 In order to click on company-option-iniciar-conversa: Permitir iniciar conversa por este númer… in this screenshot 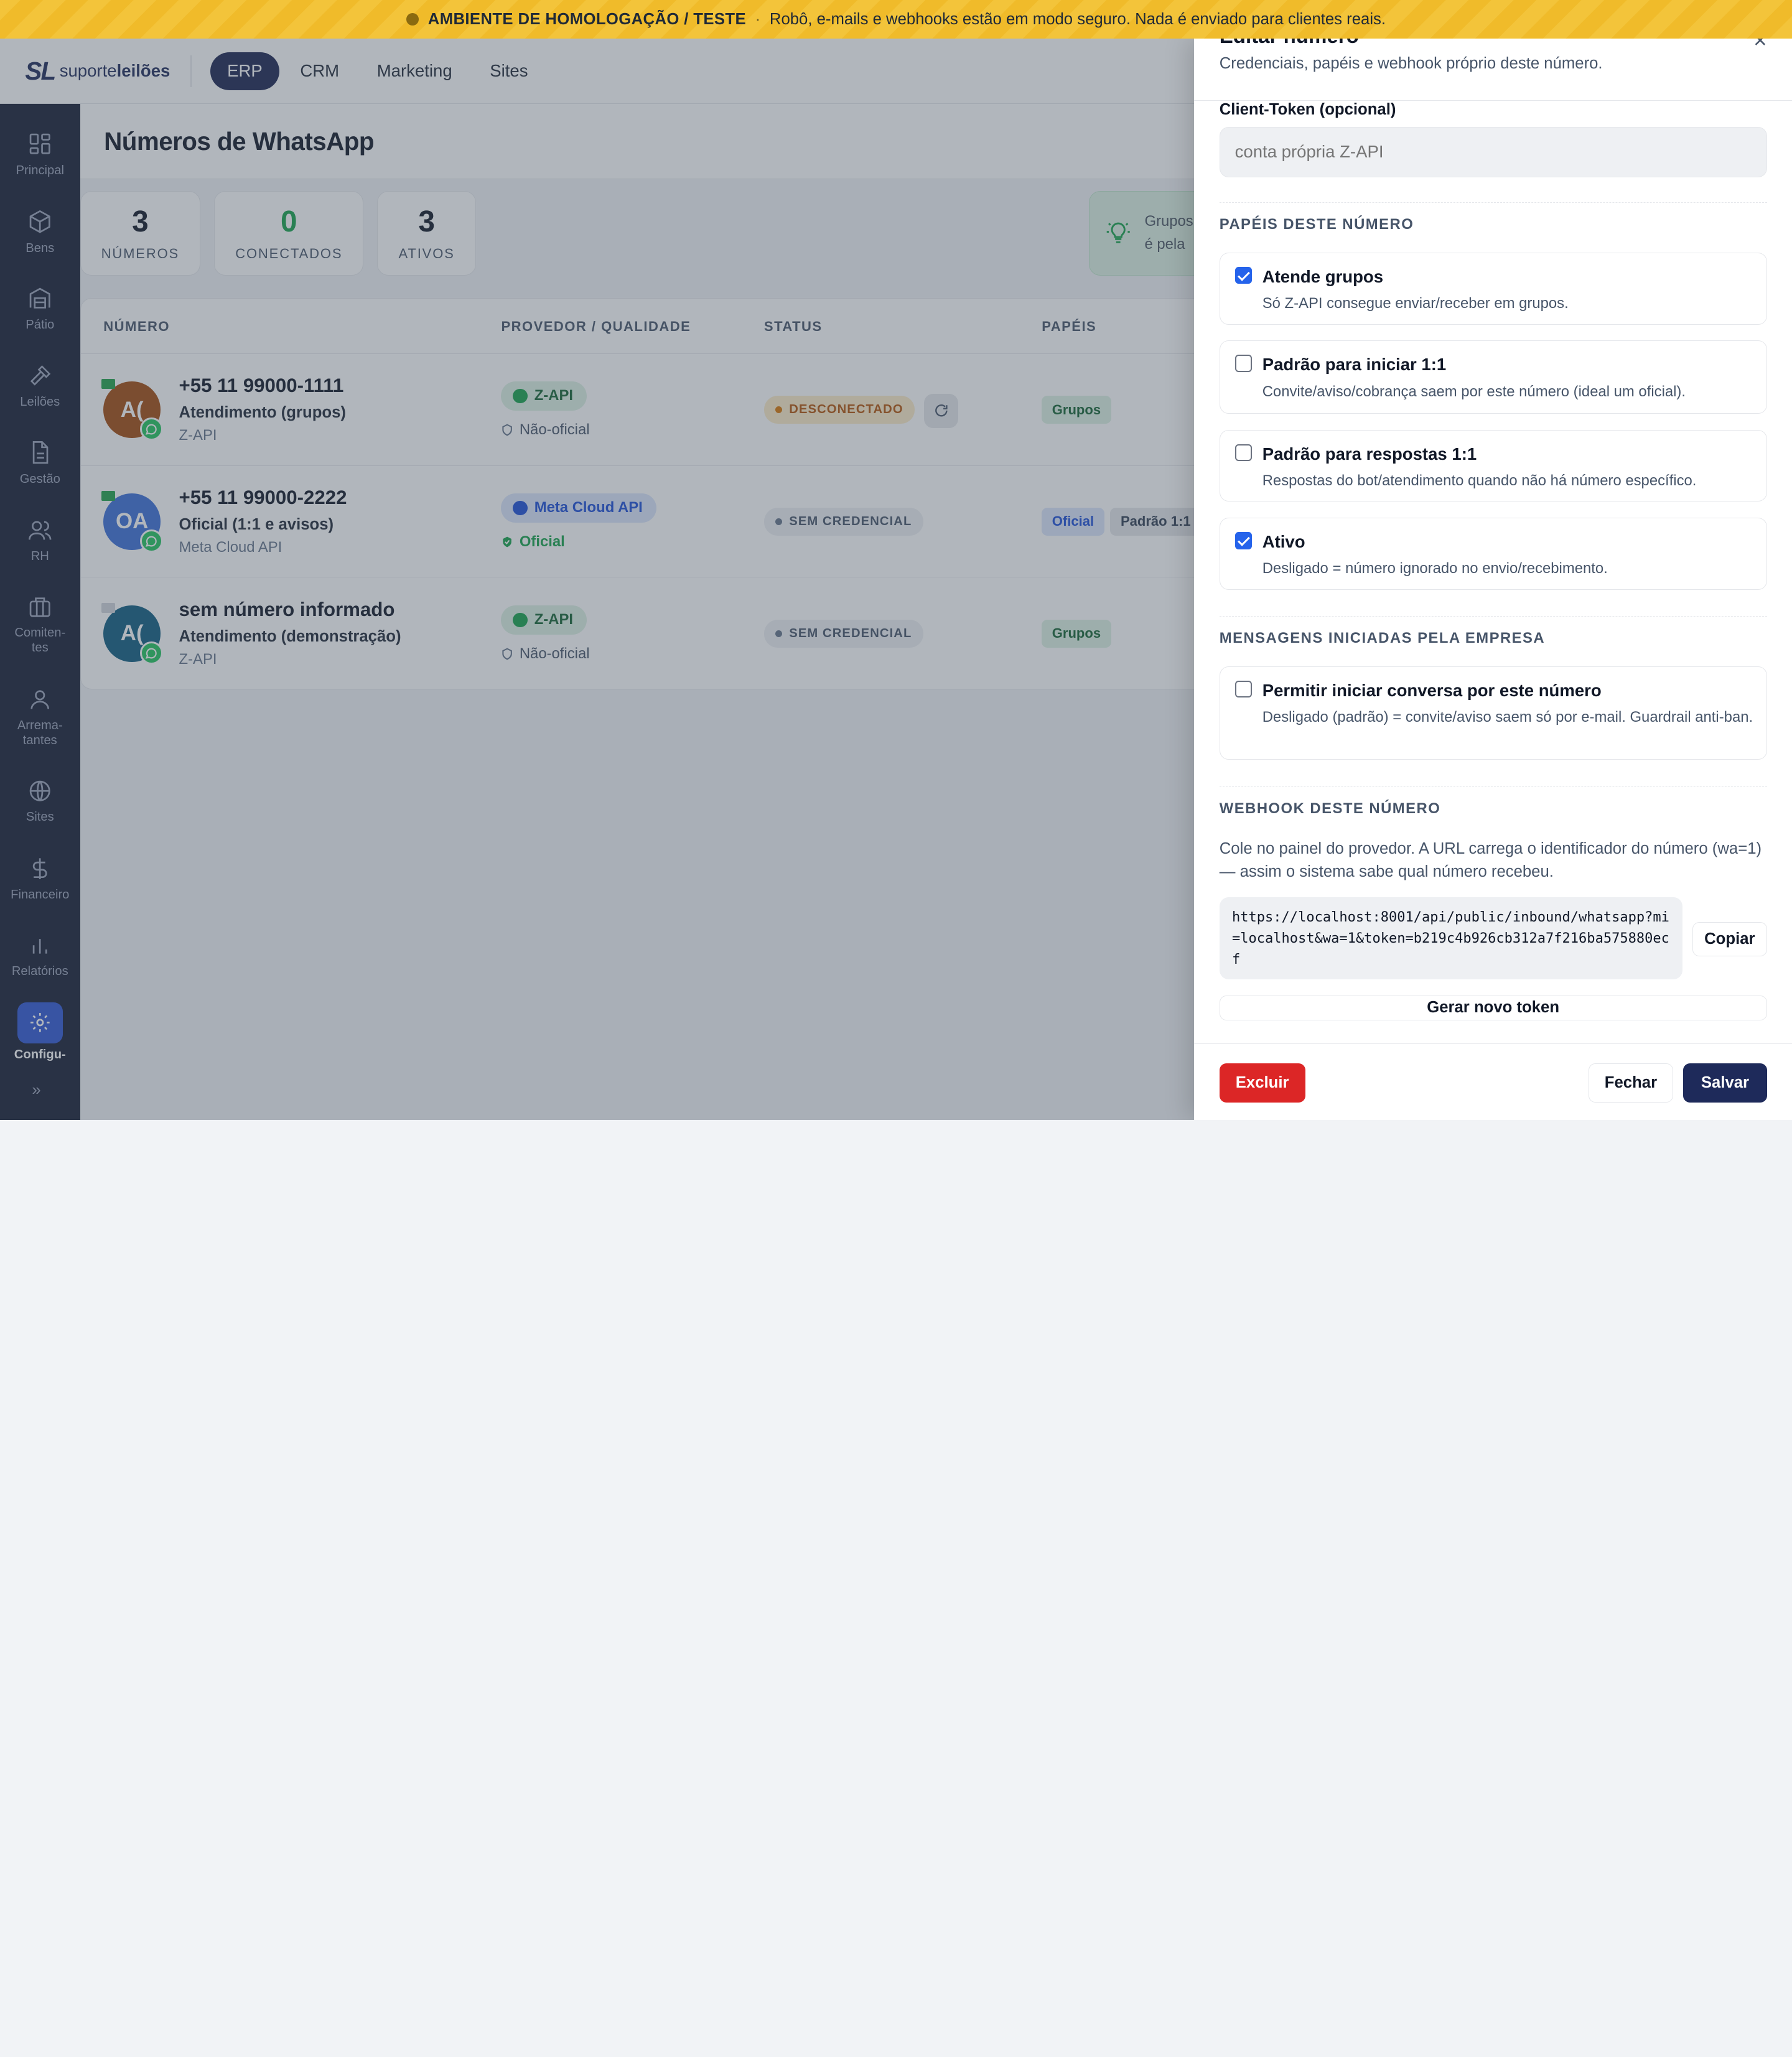, I will do `click(1493, 713)`.